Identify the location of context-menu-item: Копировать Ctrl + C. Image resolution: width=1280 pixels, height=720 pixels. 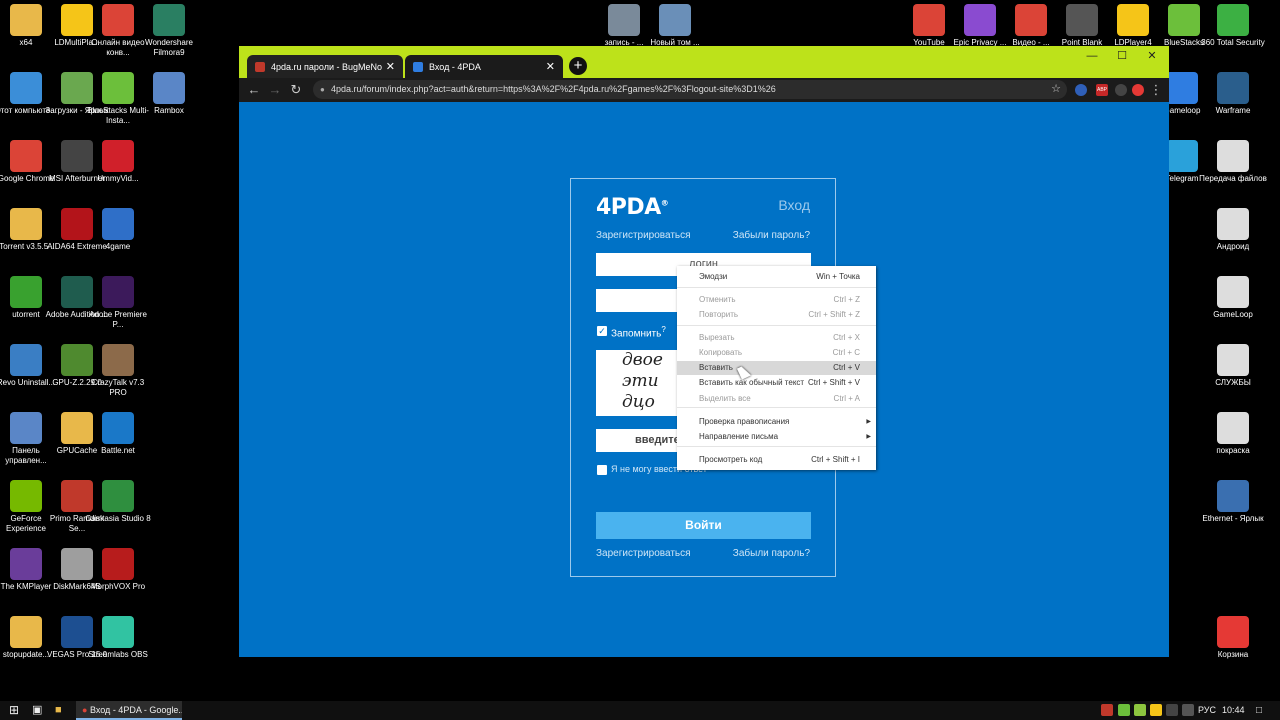
(776, 353).